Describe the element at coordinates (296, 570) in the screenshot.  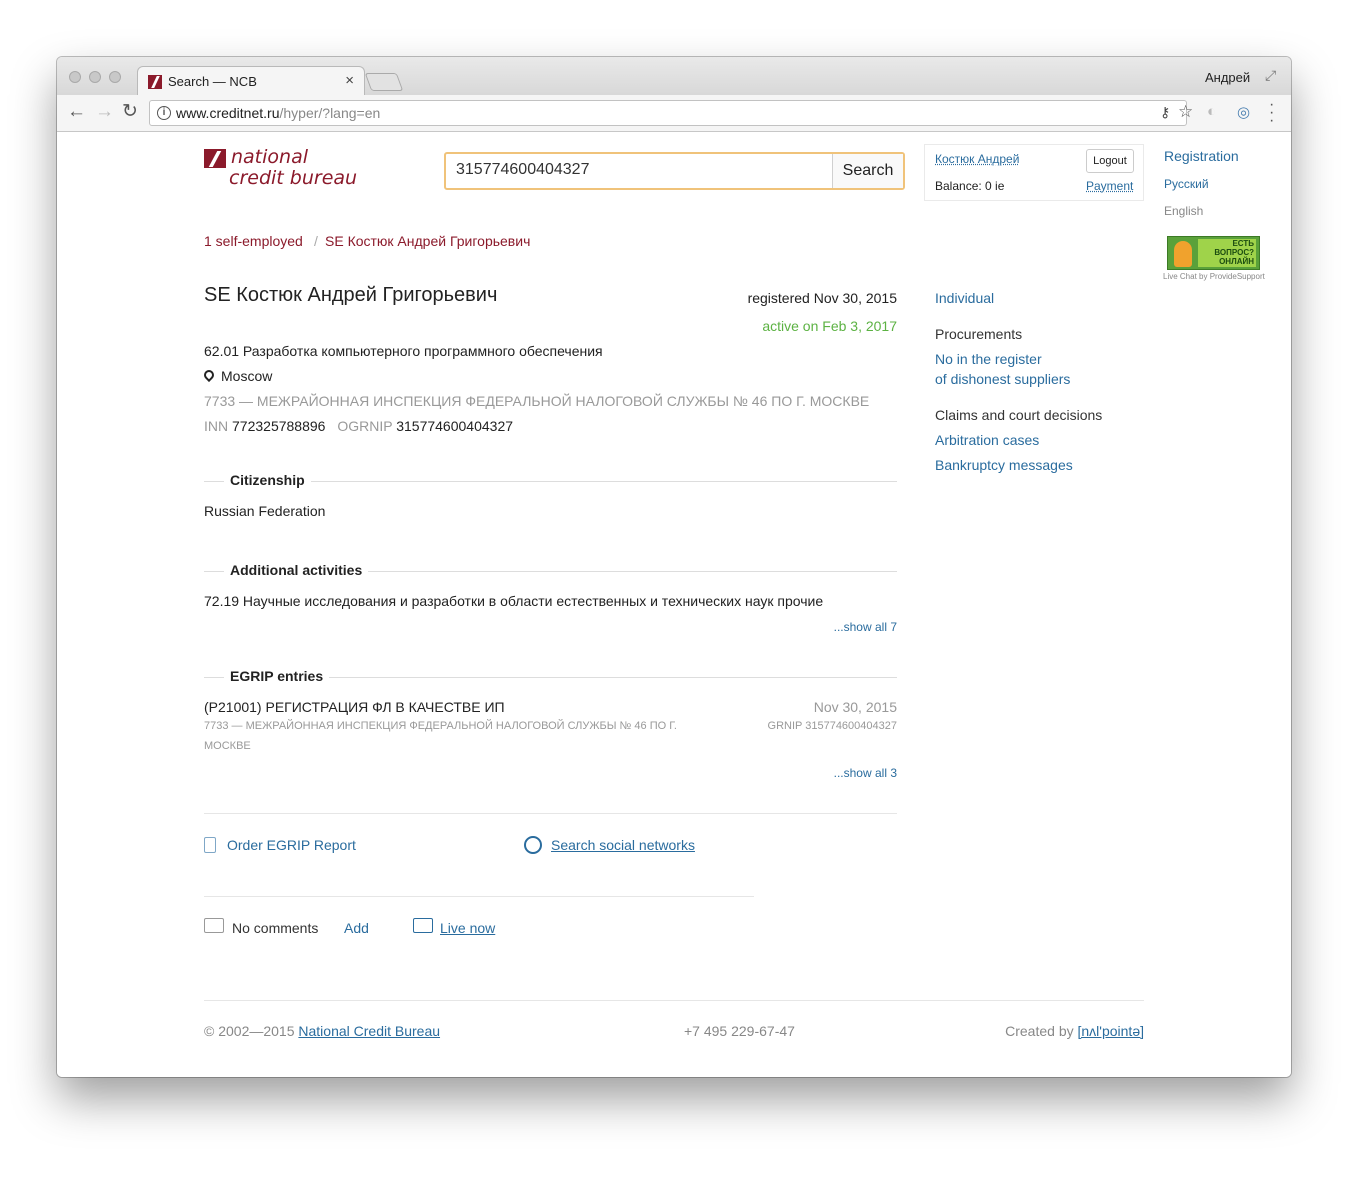
I see `additional-activities-title: Additional activities` at that location.